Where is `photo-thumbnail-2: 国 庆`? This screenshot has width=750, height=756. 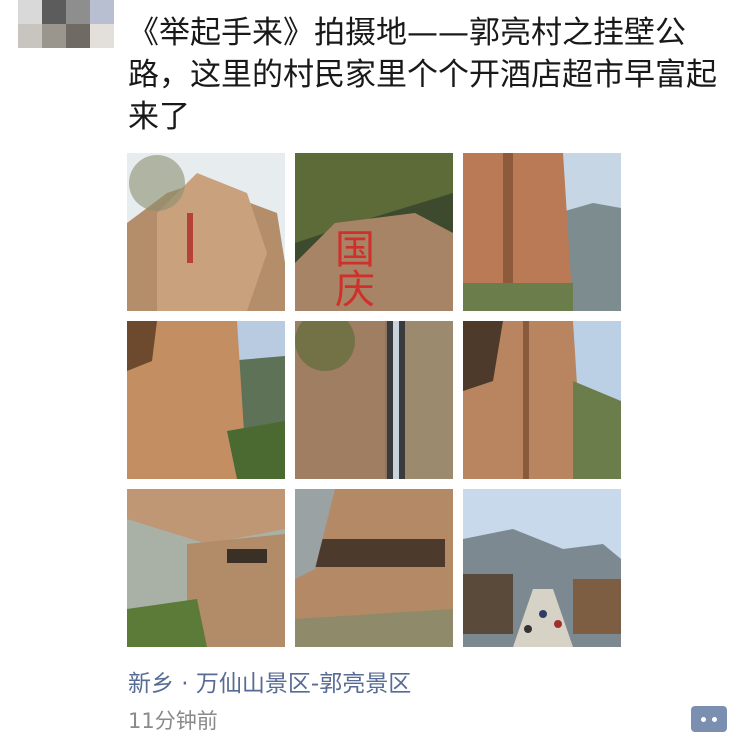 photo-thumbnail-2: 国 庆 is located at coordinates (374, 232).